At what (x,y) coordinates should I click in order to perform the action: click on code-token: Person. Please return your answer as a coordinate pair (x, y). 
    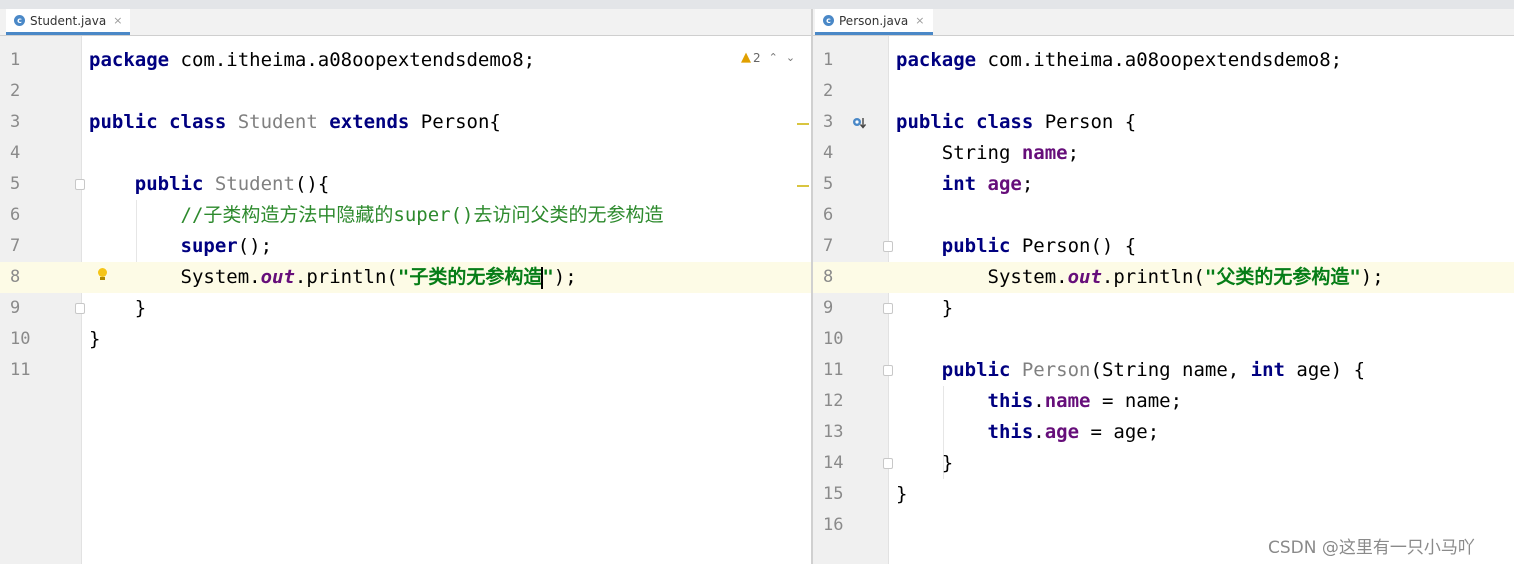
    Looking at the image, I should click on (1056, 370).